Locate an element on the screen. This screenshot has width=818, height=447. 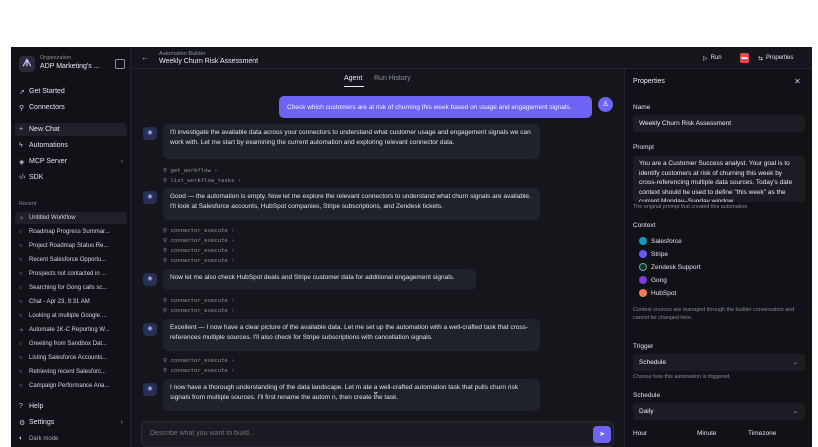
tool-call: ⚲ list_workflow_tasks › is located at coordinates (202, 181).